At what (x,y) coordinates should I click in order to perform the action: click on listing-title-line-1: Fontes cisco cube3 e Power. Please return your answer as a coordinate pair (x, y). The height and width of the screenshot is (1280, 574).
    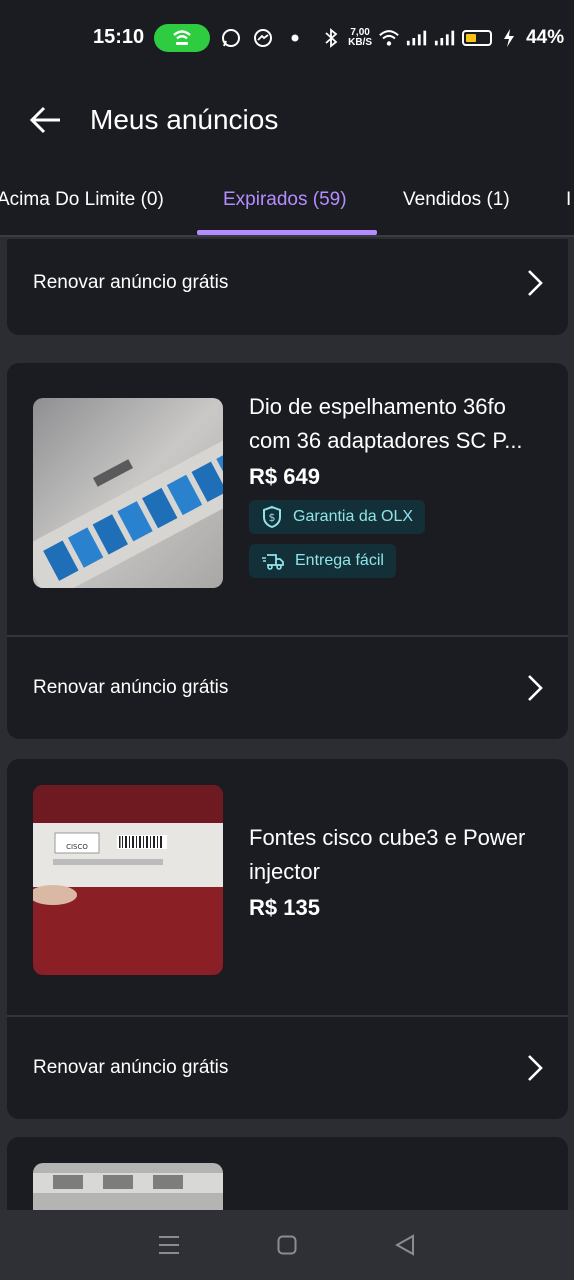
    Looking at the image, I should click on (387, 837).